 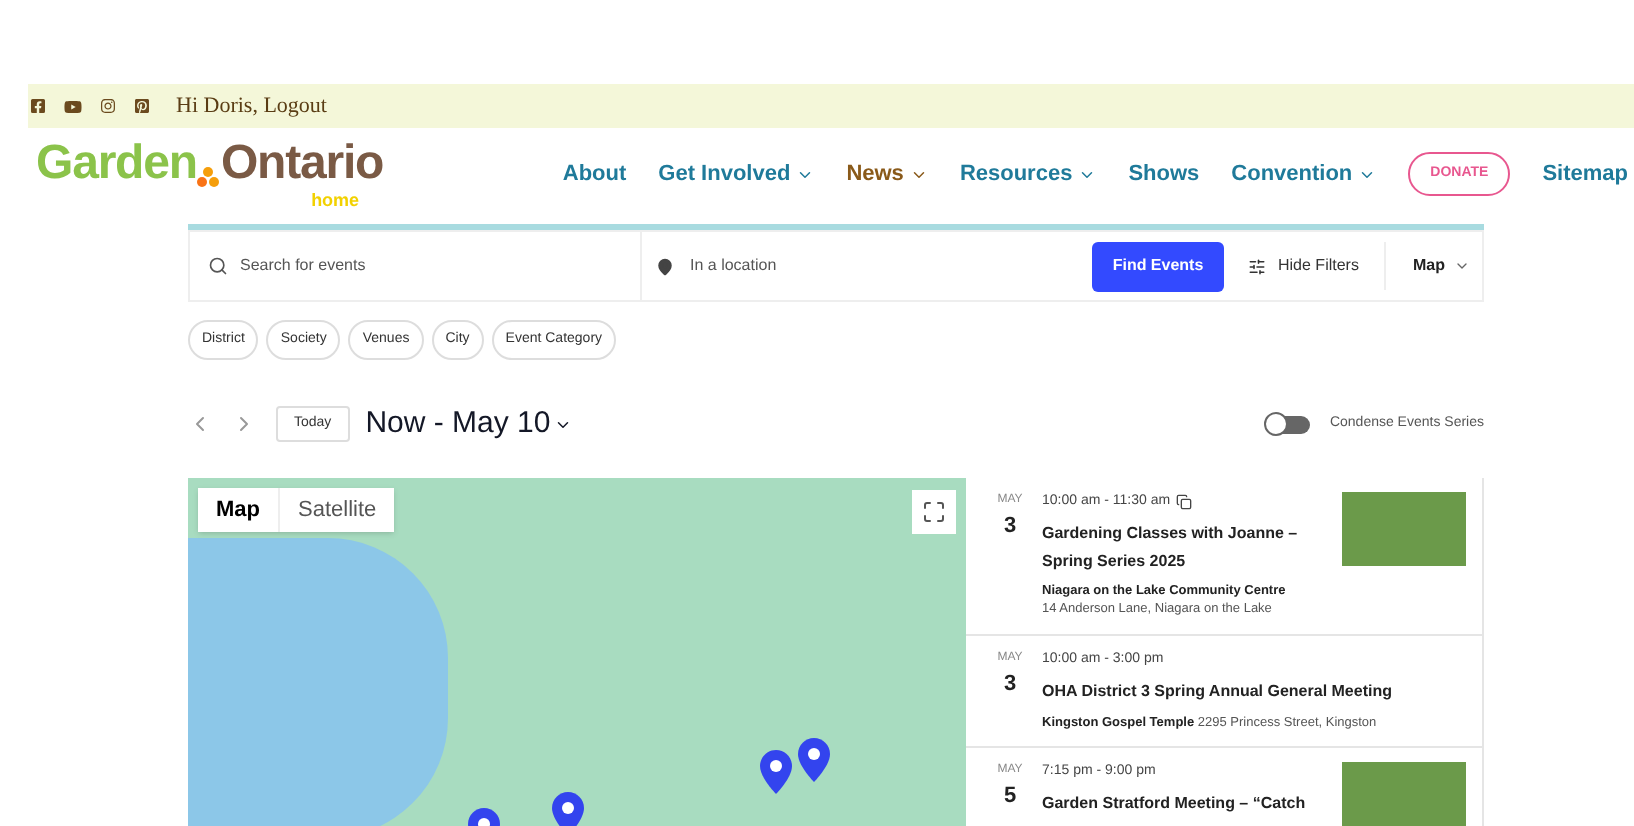 I want to click on greeting-link: Hi Doris, Logout, so click(x=251, y=106).